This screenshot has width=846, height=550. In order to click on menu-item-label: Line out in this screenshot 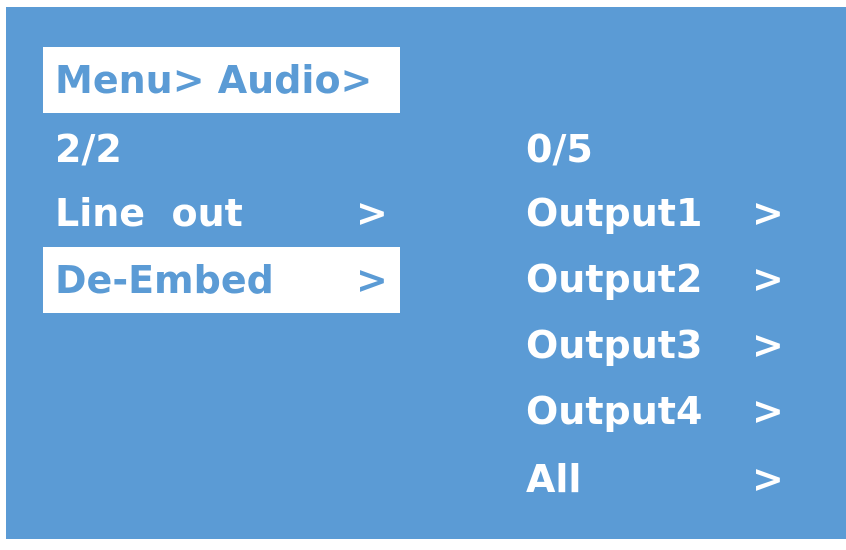, I will do `click(149, 213)`.